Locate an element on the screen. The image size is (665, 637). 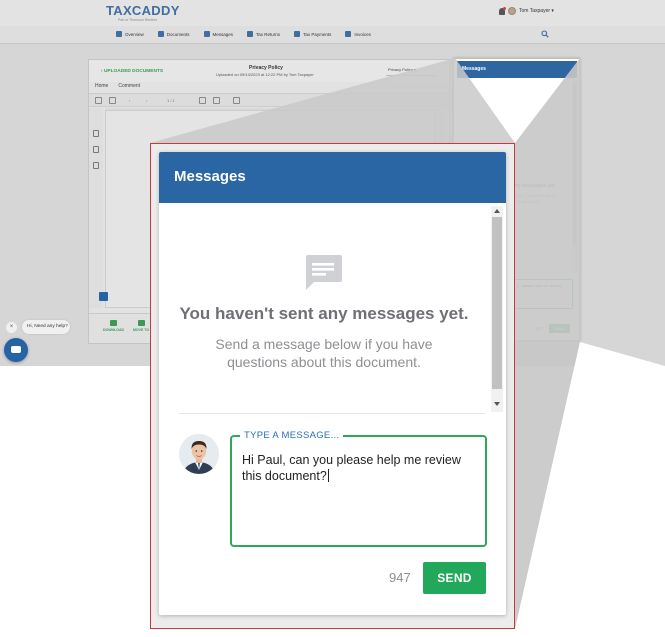
nav-invoices: Invoices is located at coordinates (358, 34).